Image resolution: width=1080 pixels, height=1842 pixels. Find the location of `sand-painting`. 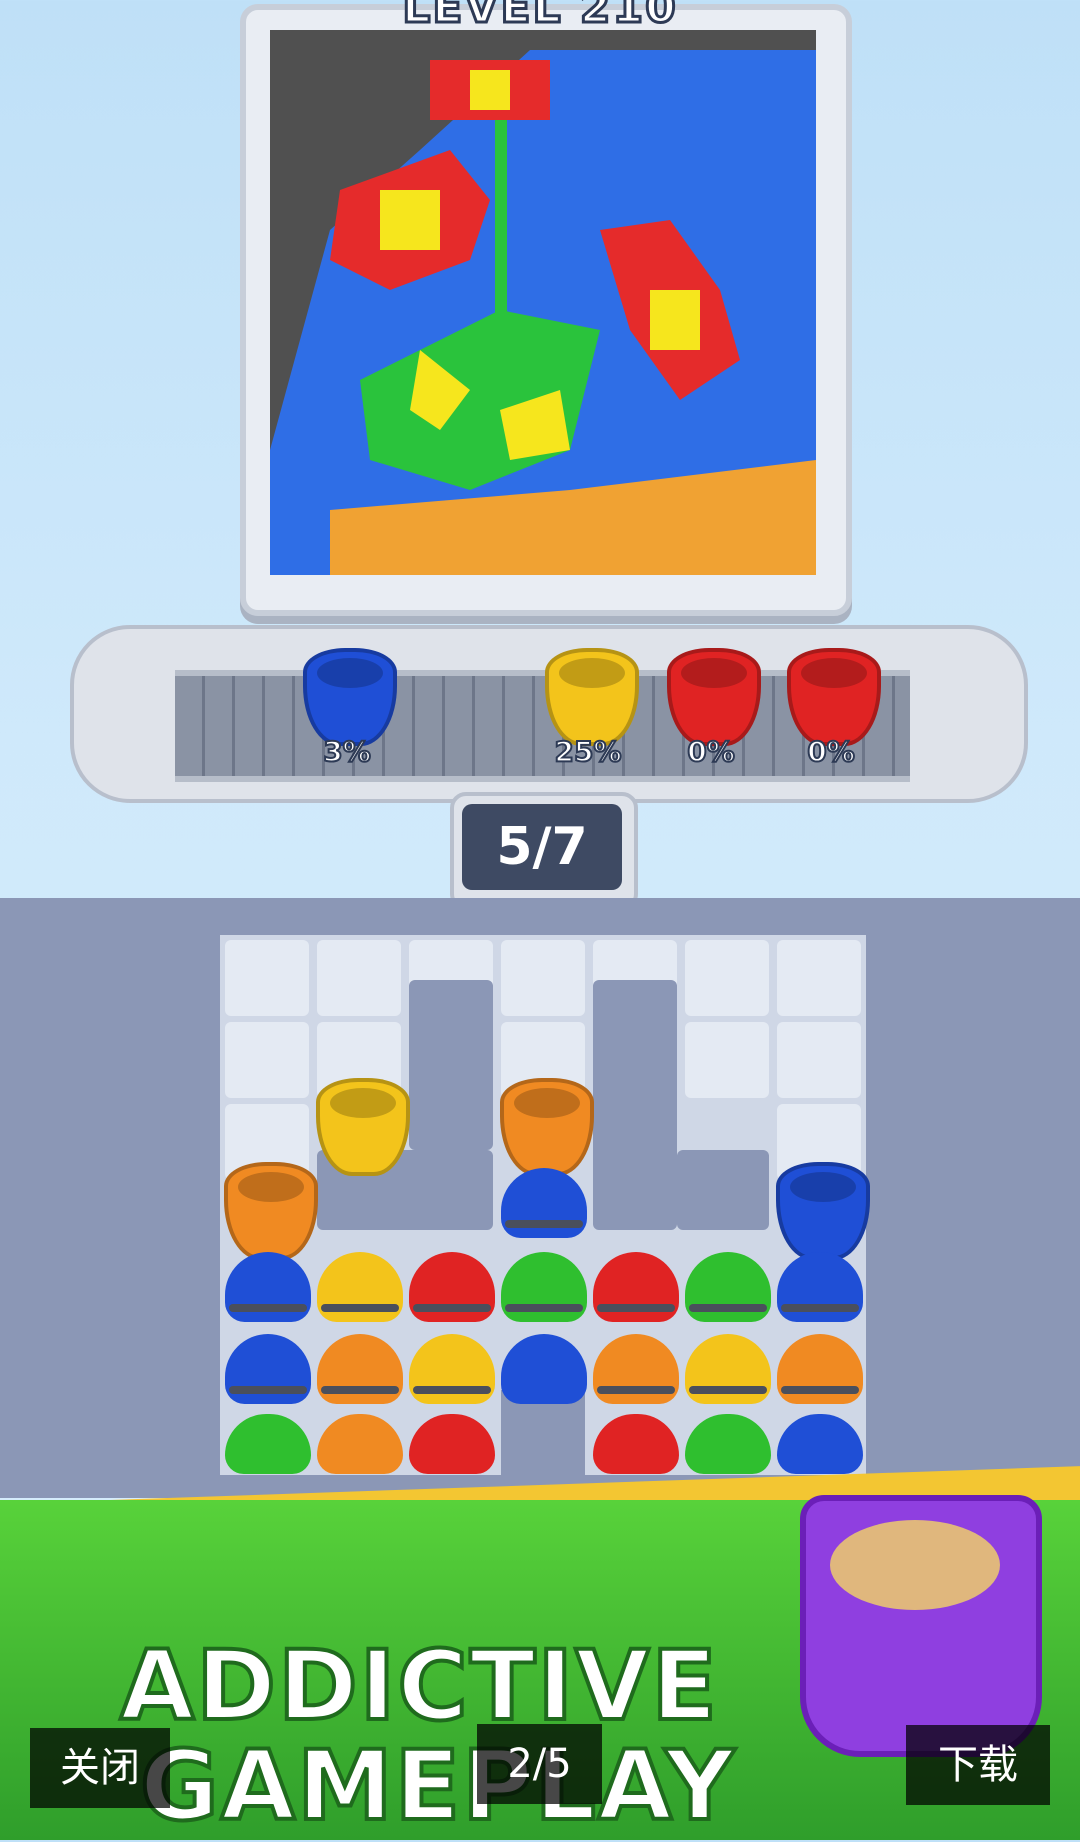

sand-painting is located at coordinates (543, 302).